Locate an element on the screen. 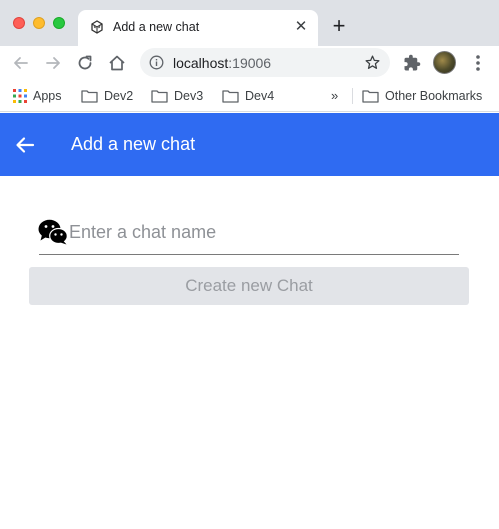 Image resolution: width=499 pixels, height=529 pixels. new-tab-button: + is located at coordinates (339, 26).